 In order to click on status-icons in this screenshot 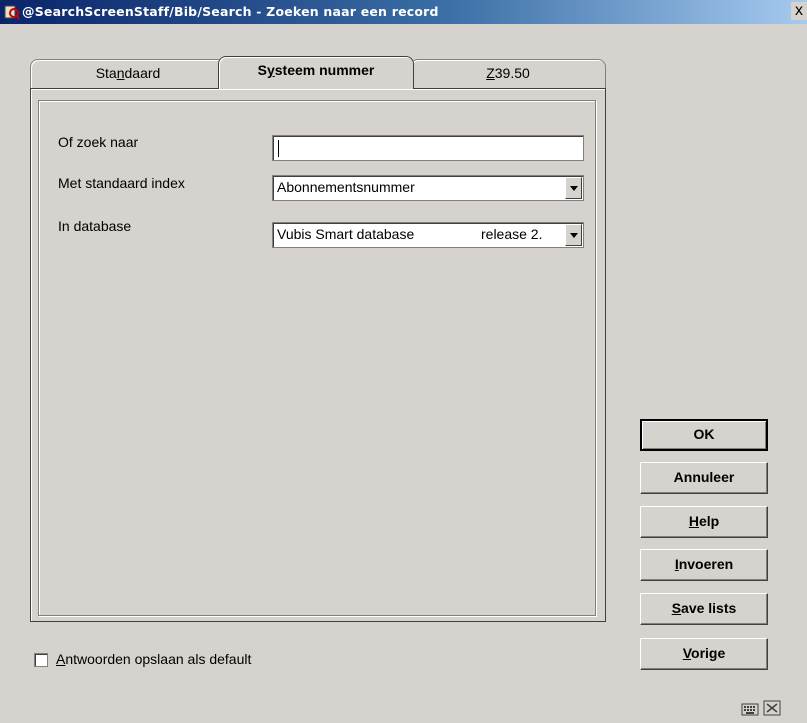, I will do `click(761, 709)`.